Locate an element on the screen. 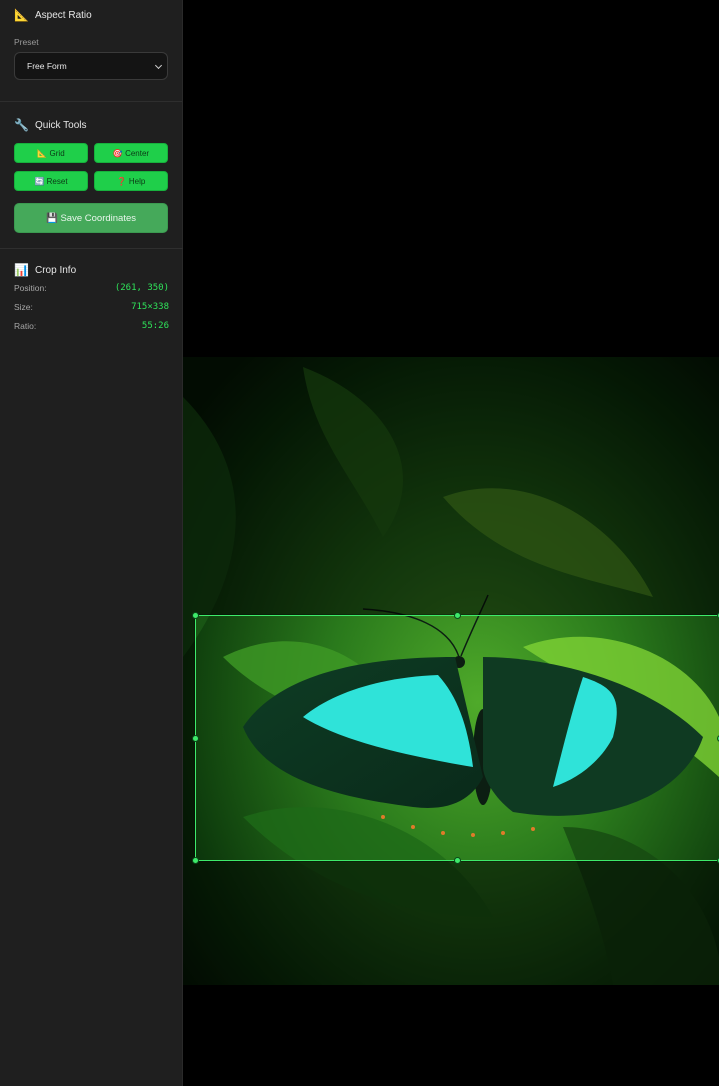 This screenshot has height=1086, width=719. quick-tools-header: 🔧 Quick Tools is located at coordinates (50, 125).